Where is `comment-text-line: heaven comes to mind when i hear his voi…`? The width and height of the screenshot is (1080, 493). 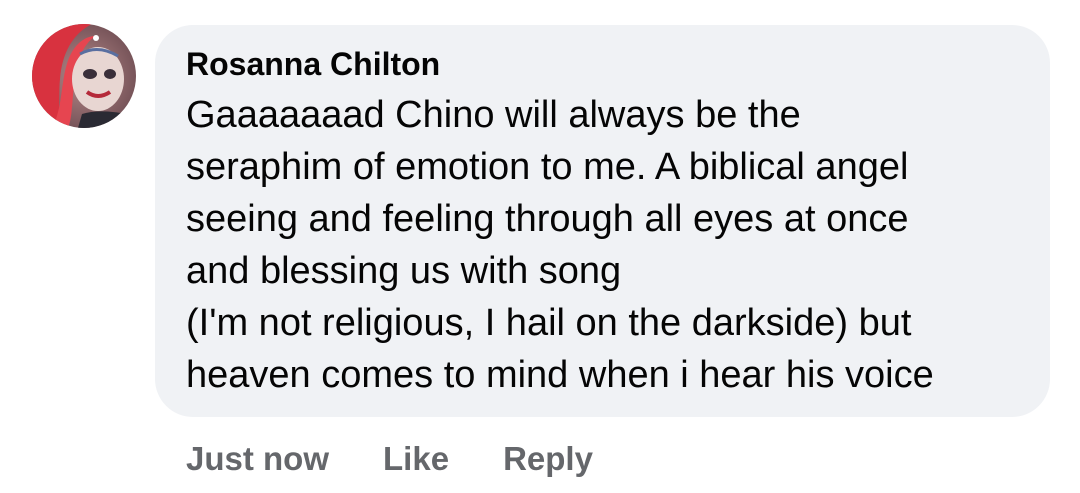
comment-text-line: heaven comes to mind when i hear his voi… is located at coordinates (560, 375).